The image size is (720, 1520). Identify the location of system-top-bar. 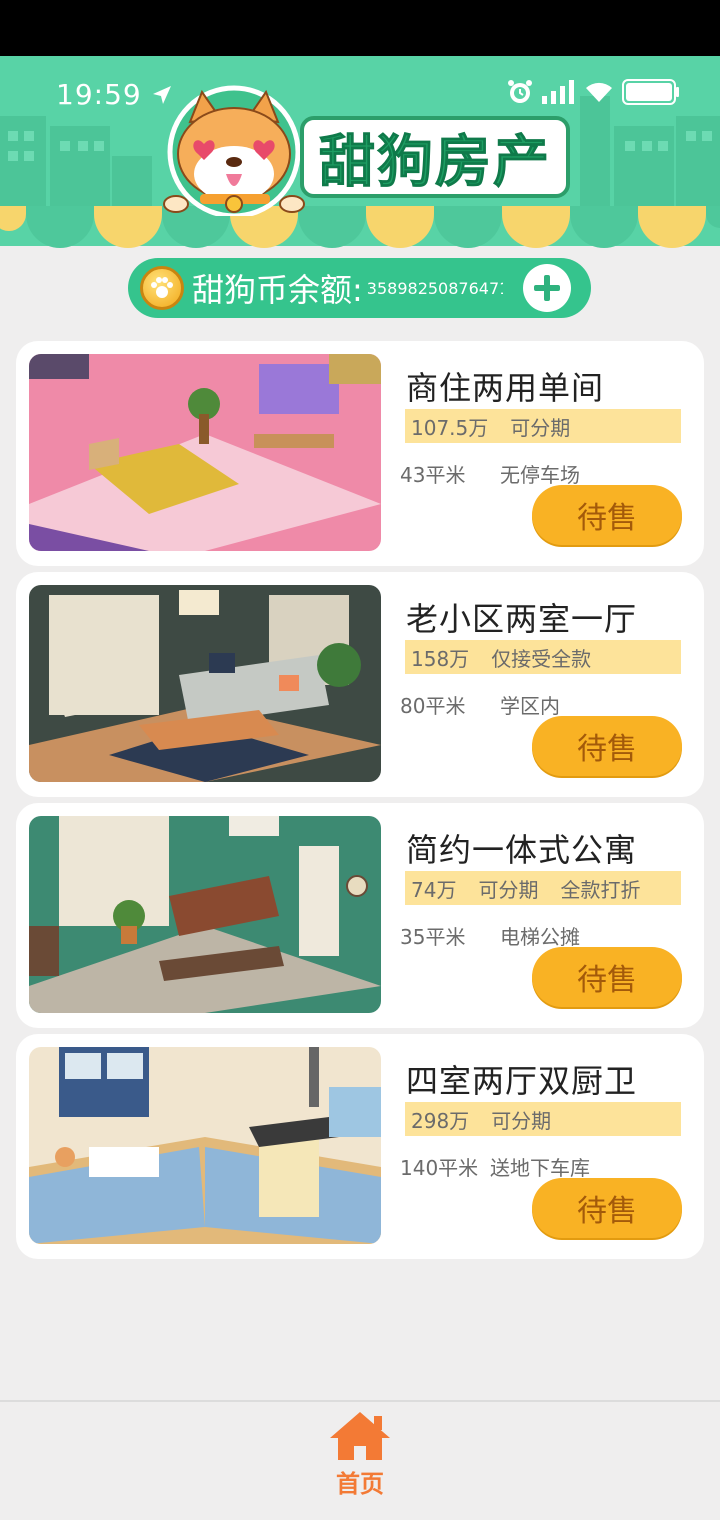
(360, 28).